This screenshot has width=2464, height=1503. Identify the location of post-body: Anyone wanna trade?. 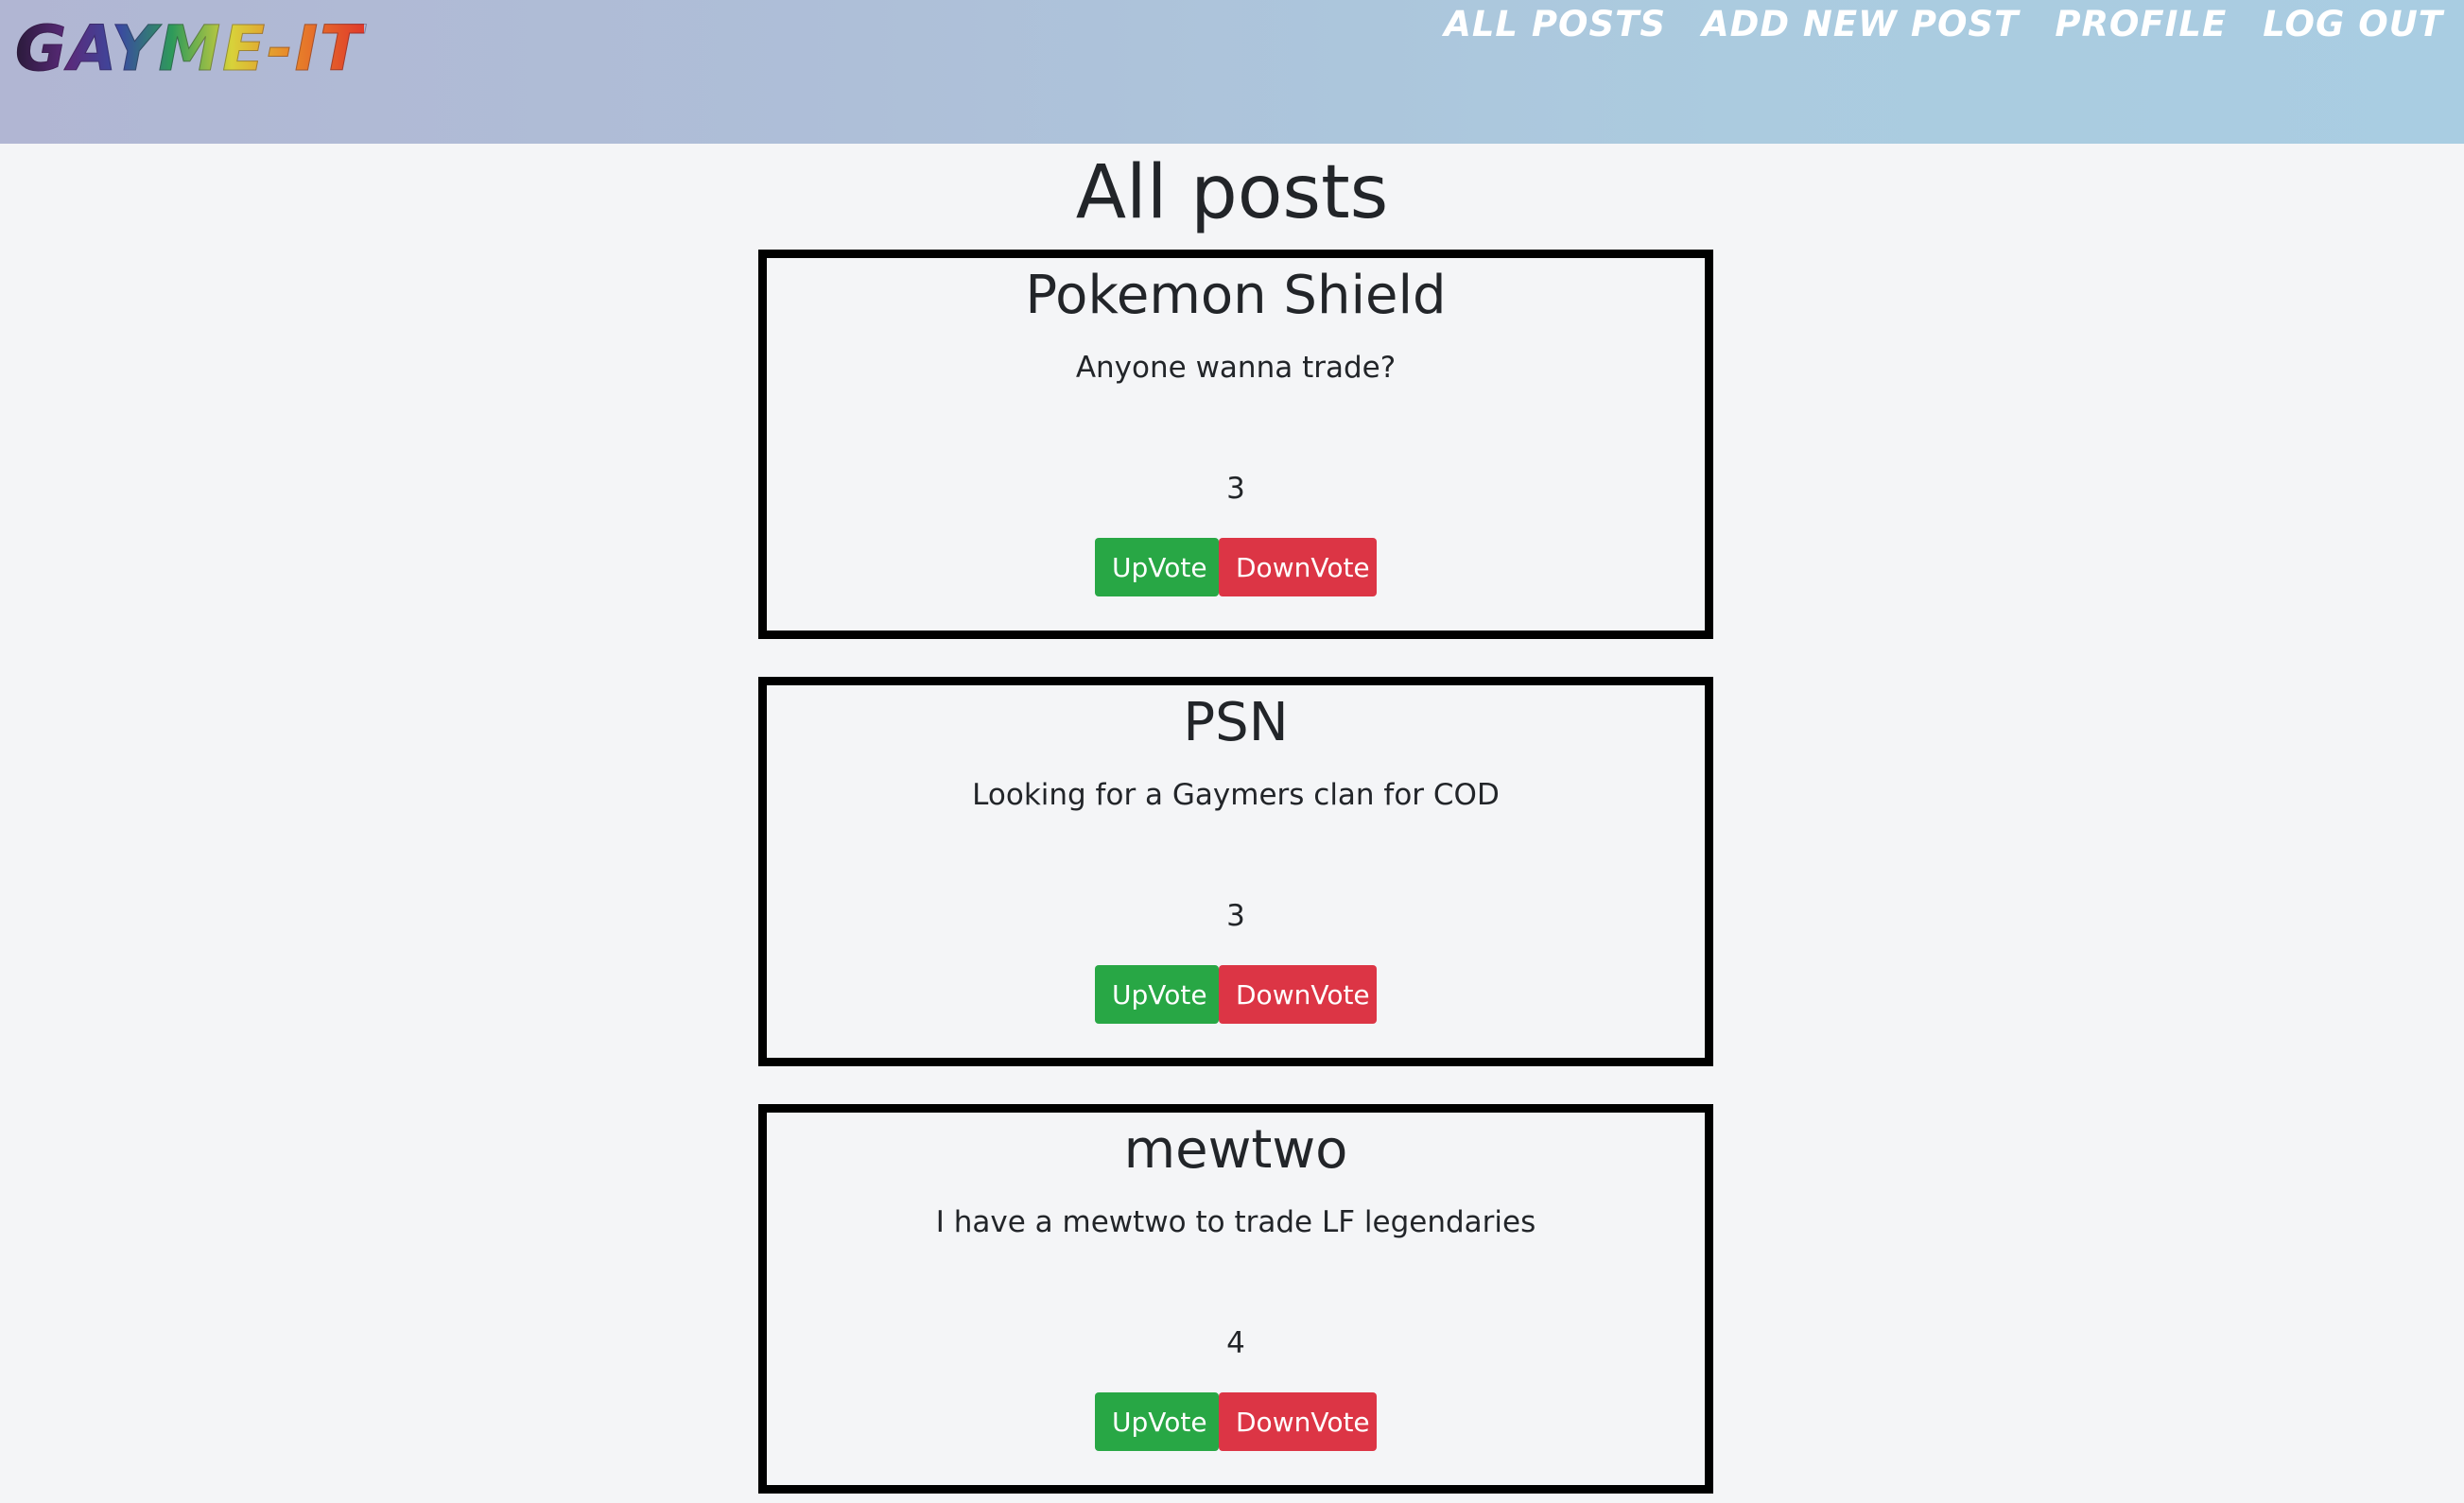
(1236, 368).